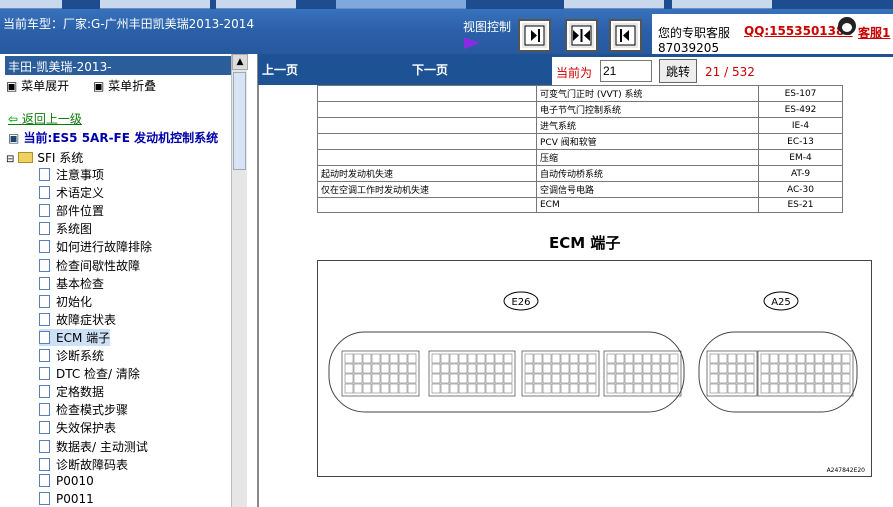 This screenshot has width=893, height=507. Describe the element at coordinates (86, 428) in the screenshot. I see `tree-item-label: 失效保护表` at that location.